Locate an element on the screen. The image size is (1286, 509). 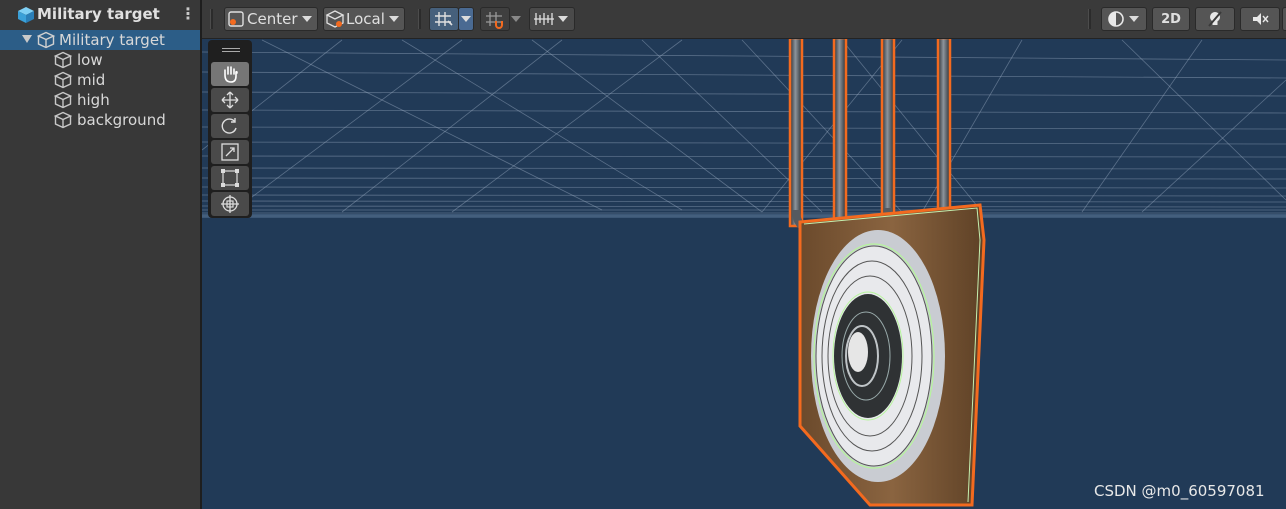
gizmo-snap-dropdown is located at coordinates (552, 19).